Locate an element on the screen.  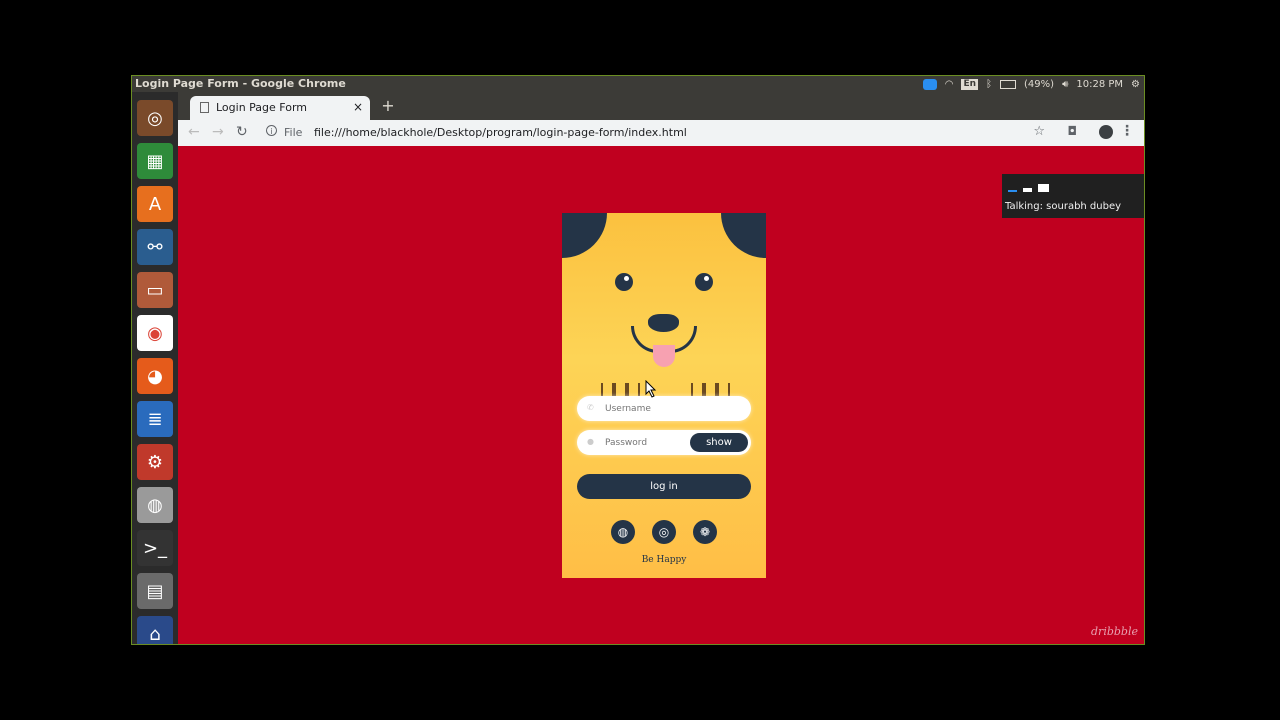
info-icon: i is located at coordinates (271, 130).